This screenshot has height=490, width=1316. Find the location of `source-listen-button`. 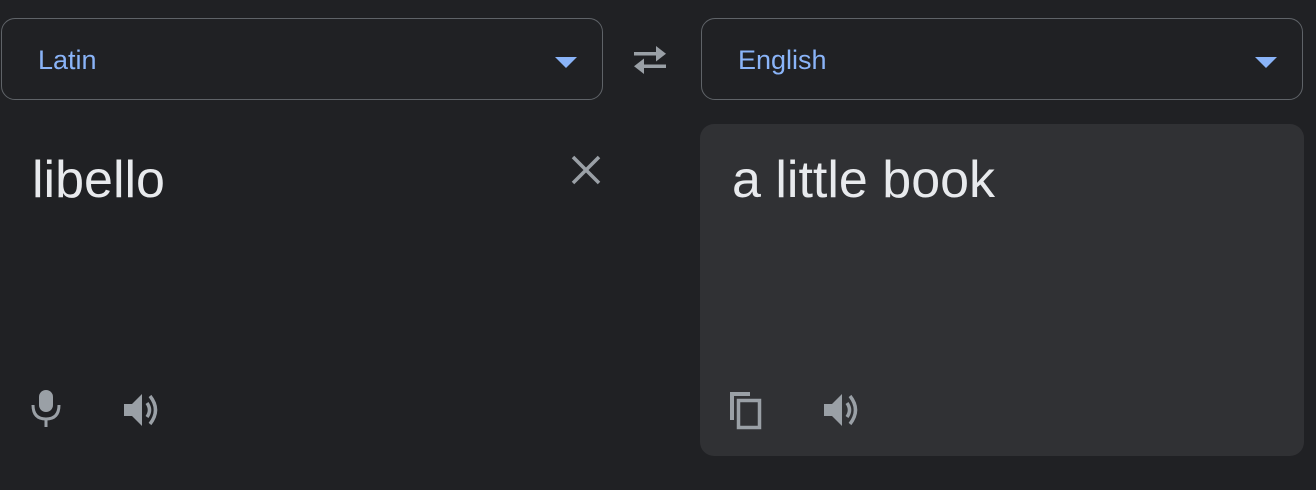

source-listen-button is located at coordinates (142, 410).